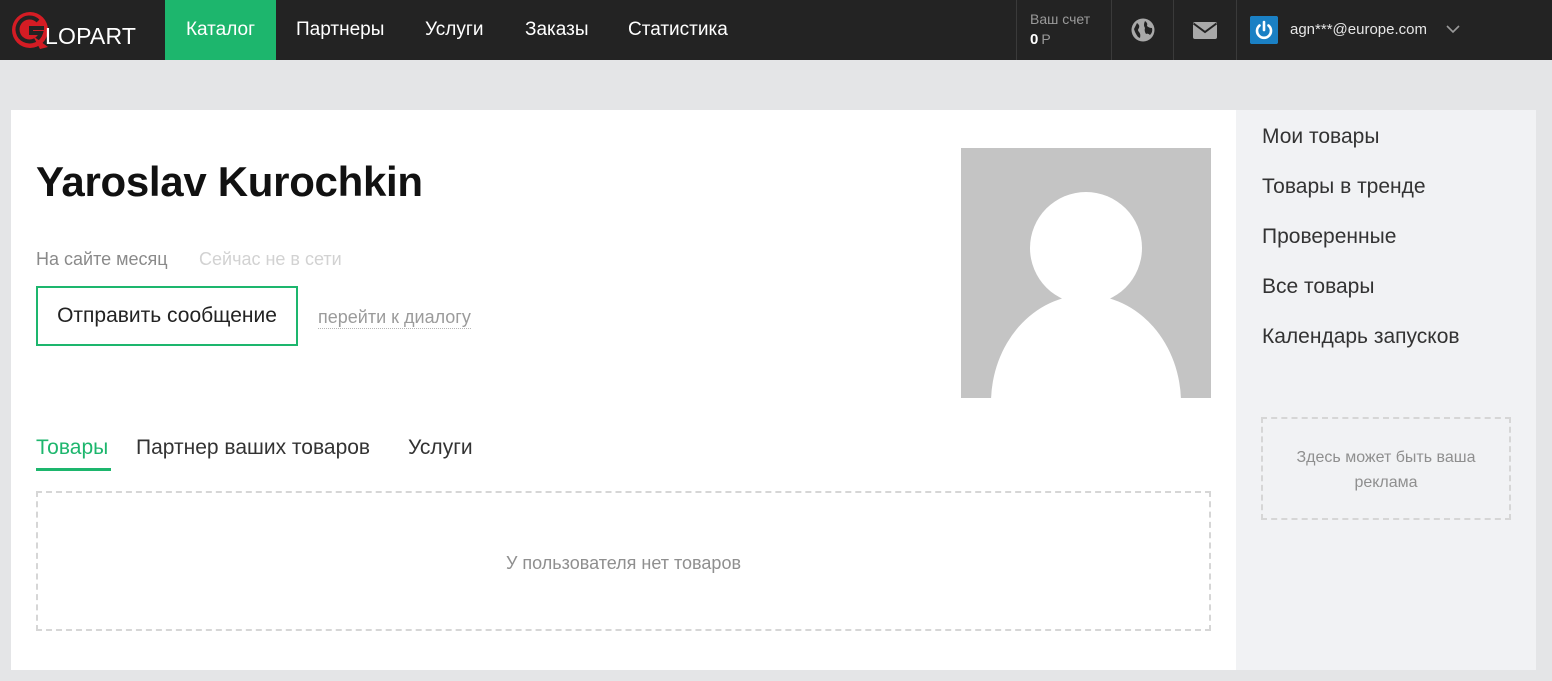 The height and width of the screenshot is (681, 1552). I want to click on sidebar-item-launch-calendar: Календарь запусков, so click(1361, 337).